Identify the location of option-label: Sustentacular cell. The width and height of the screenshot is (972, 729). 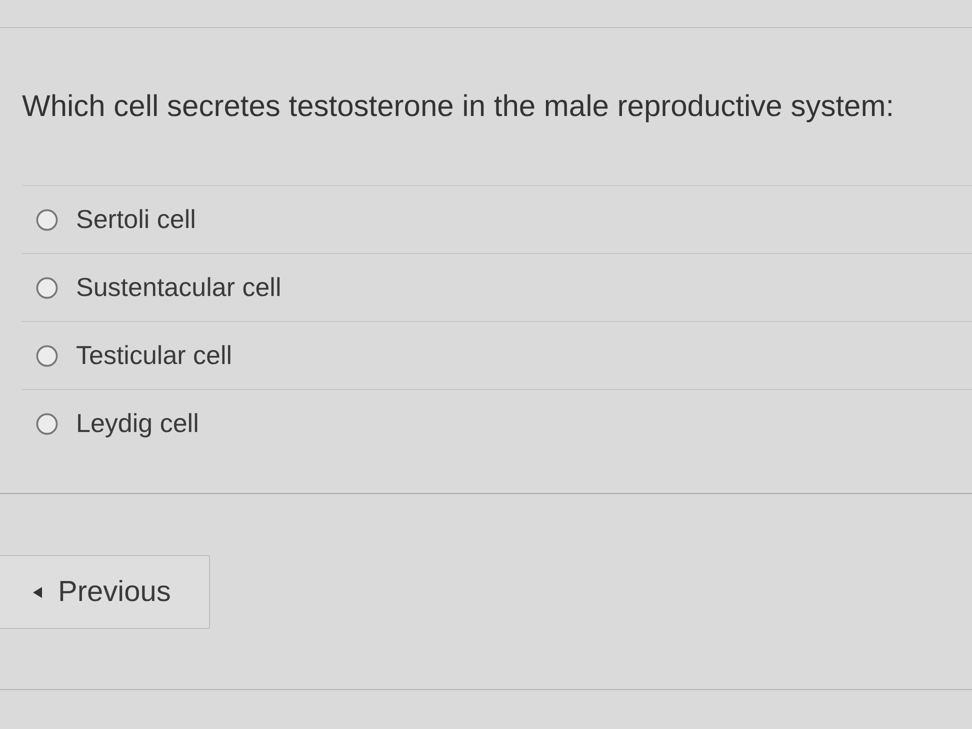
(179, 287).